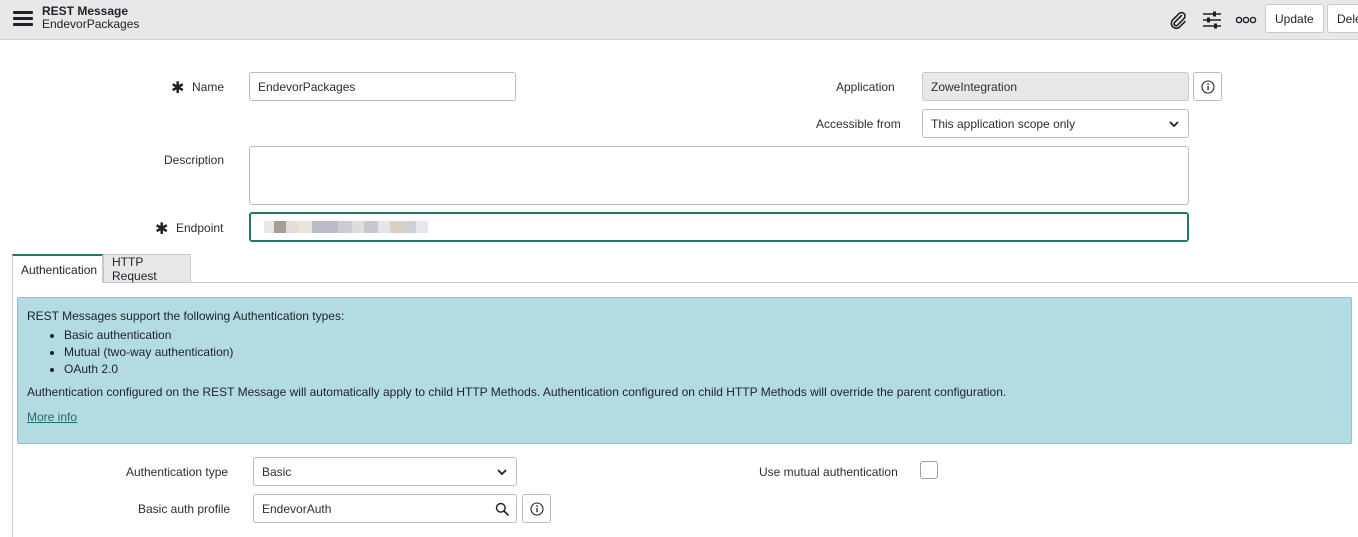 The height and width of the screenshot is (537, 1358). What do you see at coordinates (178, 88) in the screenshot?
I see `name-required-icon: ✱` at bounding box center [178, 88].